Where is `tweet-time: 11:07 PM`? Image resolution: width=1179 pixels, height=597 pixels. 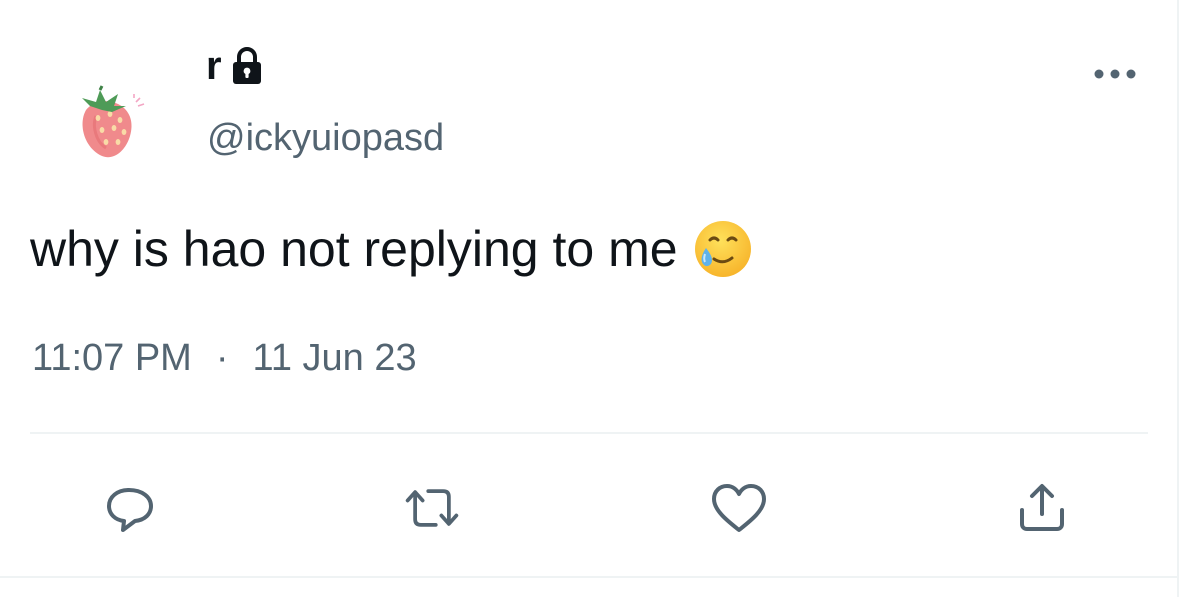
tweet-time: 11:07 PM is located at coordinates (112, 358).